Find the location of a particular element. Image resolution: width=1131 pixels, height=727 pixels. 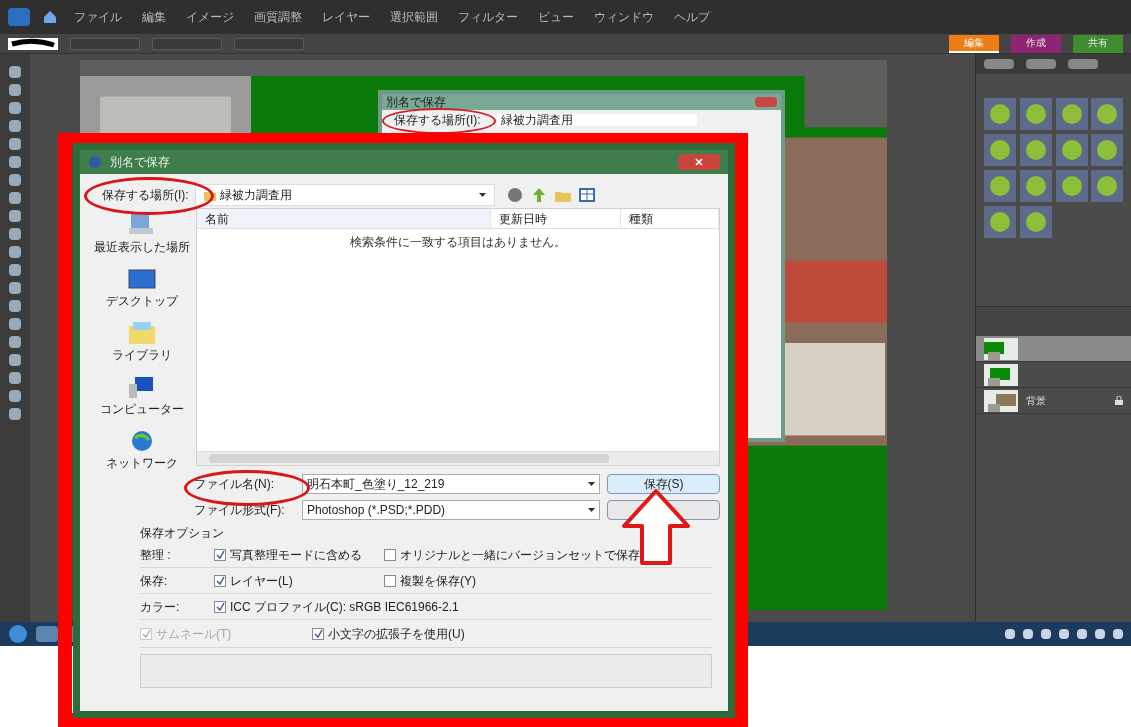

column-header: 名前 is located at coordinates (344, 218).